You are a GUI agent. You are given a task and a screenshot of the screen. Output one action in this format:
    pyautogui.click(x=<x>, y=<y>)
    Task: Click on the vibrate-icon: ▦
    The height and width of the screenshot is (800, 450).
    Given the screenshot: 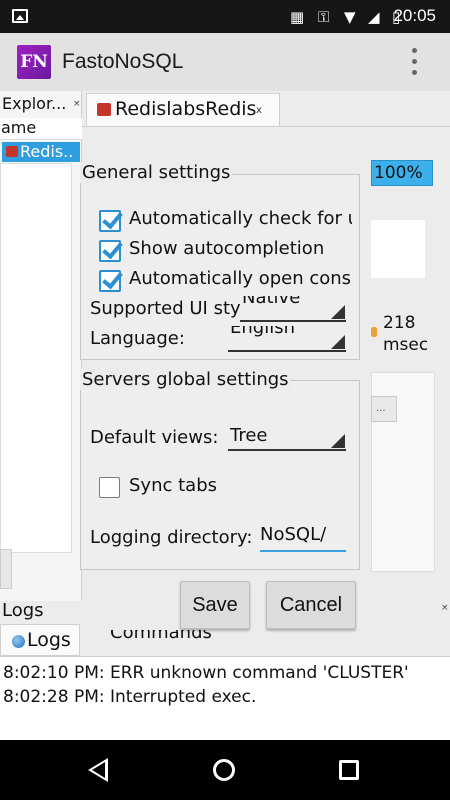 What is the action you would take?
    pyautogui.click(x=297, y=17)
    